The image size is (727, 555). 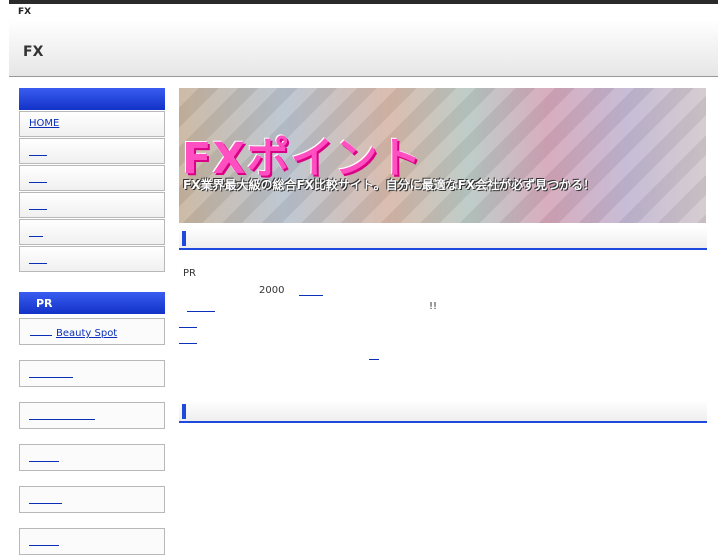 I want to click on pr-label: PR, so click(x=189, y=273).